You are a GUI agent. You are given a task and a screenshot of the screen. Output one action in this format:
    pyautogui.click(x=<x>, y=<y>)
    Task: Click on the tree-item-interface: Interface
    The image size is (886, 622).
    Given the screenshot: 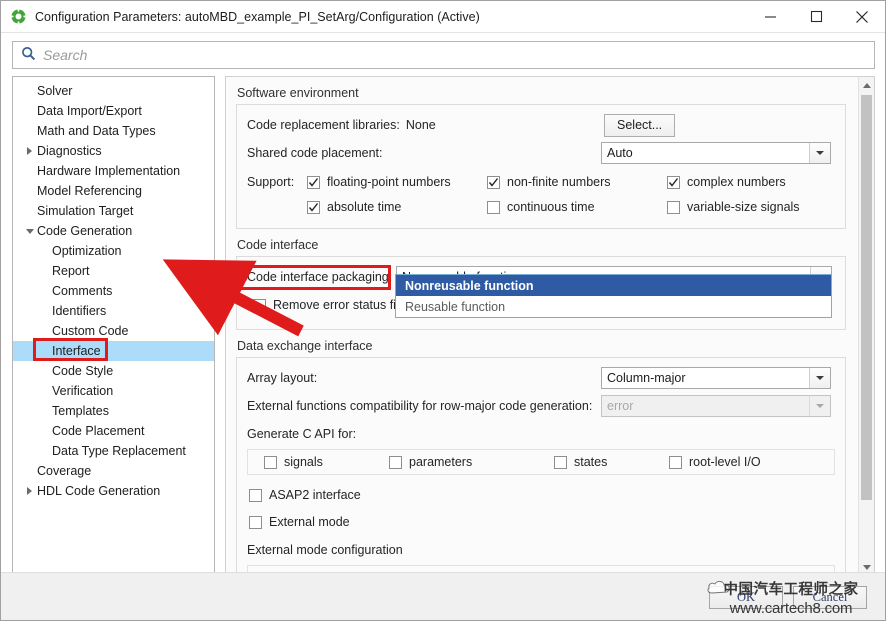 What is the action you would take?
    pyautogui.click(x=113, y=351)
    